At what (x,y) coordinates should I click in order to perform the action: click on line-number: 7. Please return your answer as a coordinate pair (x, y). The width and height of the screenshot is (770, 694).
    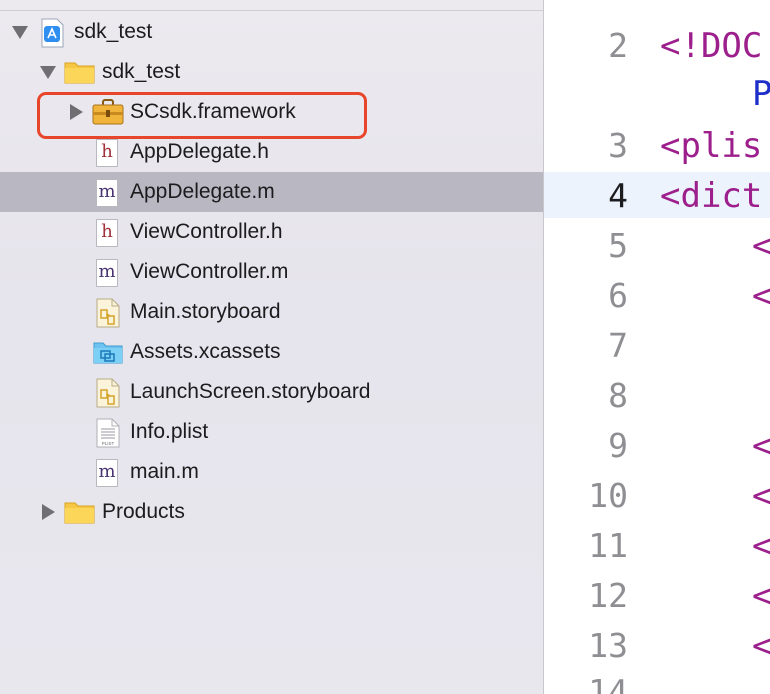
    Looking at the image, I should click on (618, 345).